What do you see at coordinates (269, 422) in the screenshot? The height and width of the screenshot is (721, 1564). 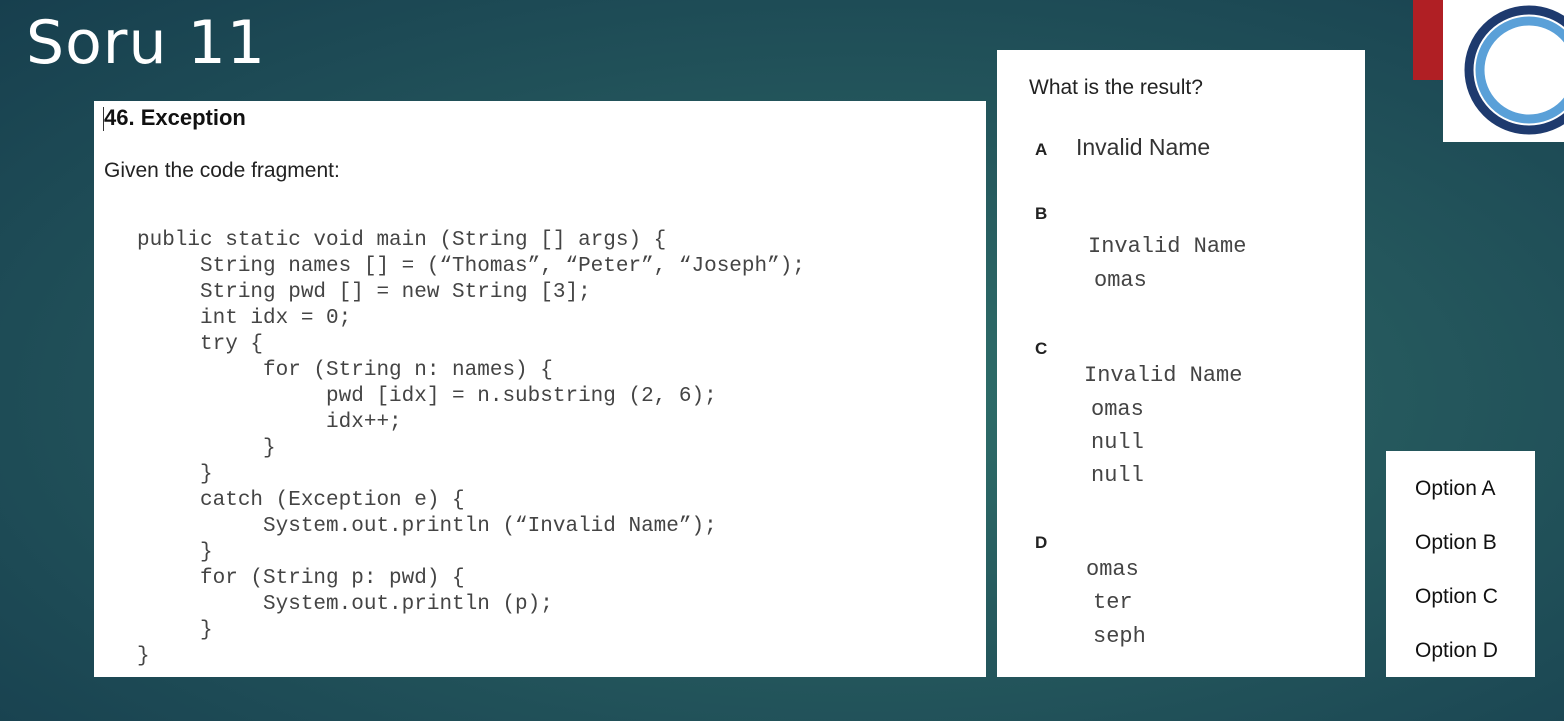 I see `code-line: idx++;` at bounding box center [269, 422].